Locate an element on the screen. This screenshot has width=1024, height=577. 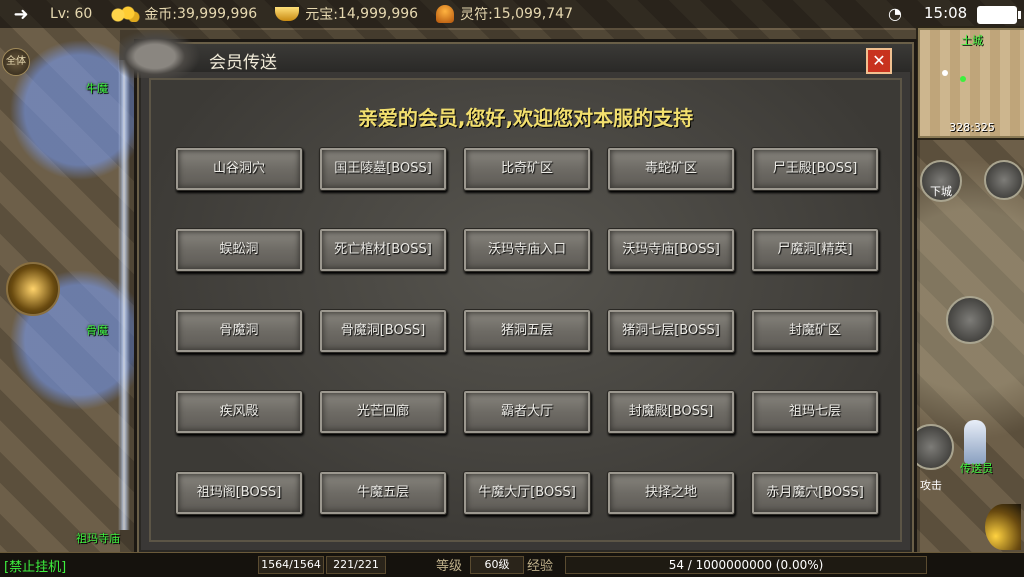
zone-label-niumo: 牛魔 is located at coordinates (97, 88).